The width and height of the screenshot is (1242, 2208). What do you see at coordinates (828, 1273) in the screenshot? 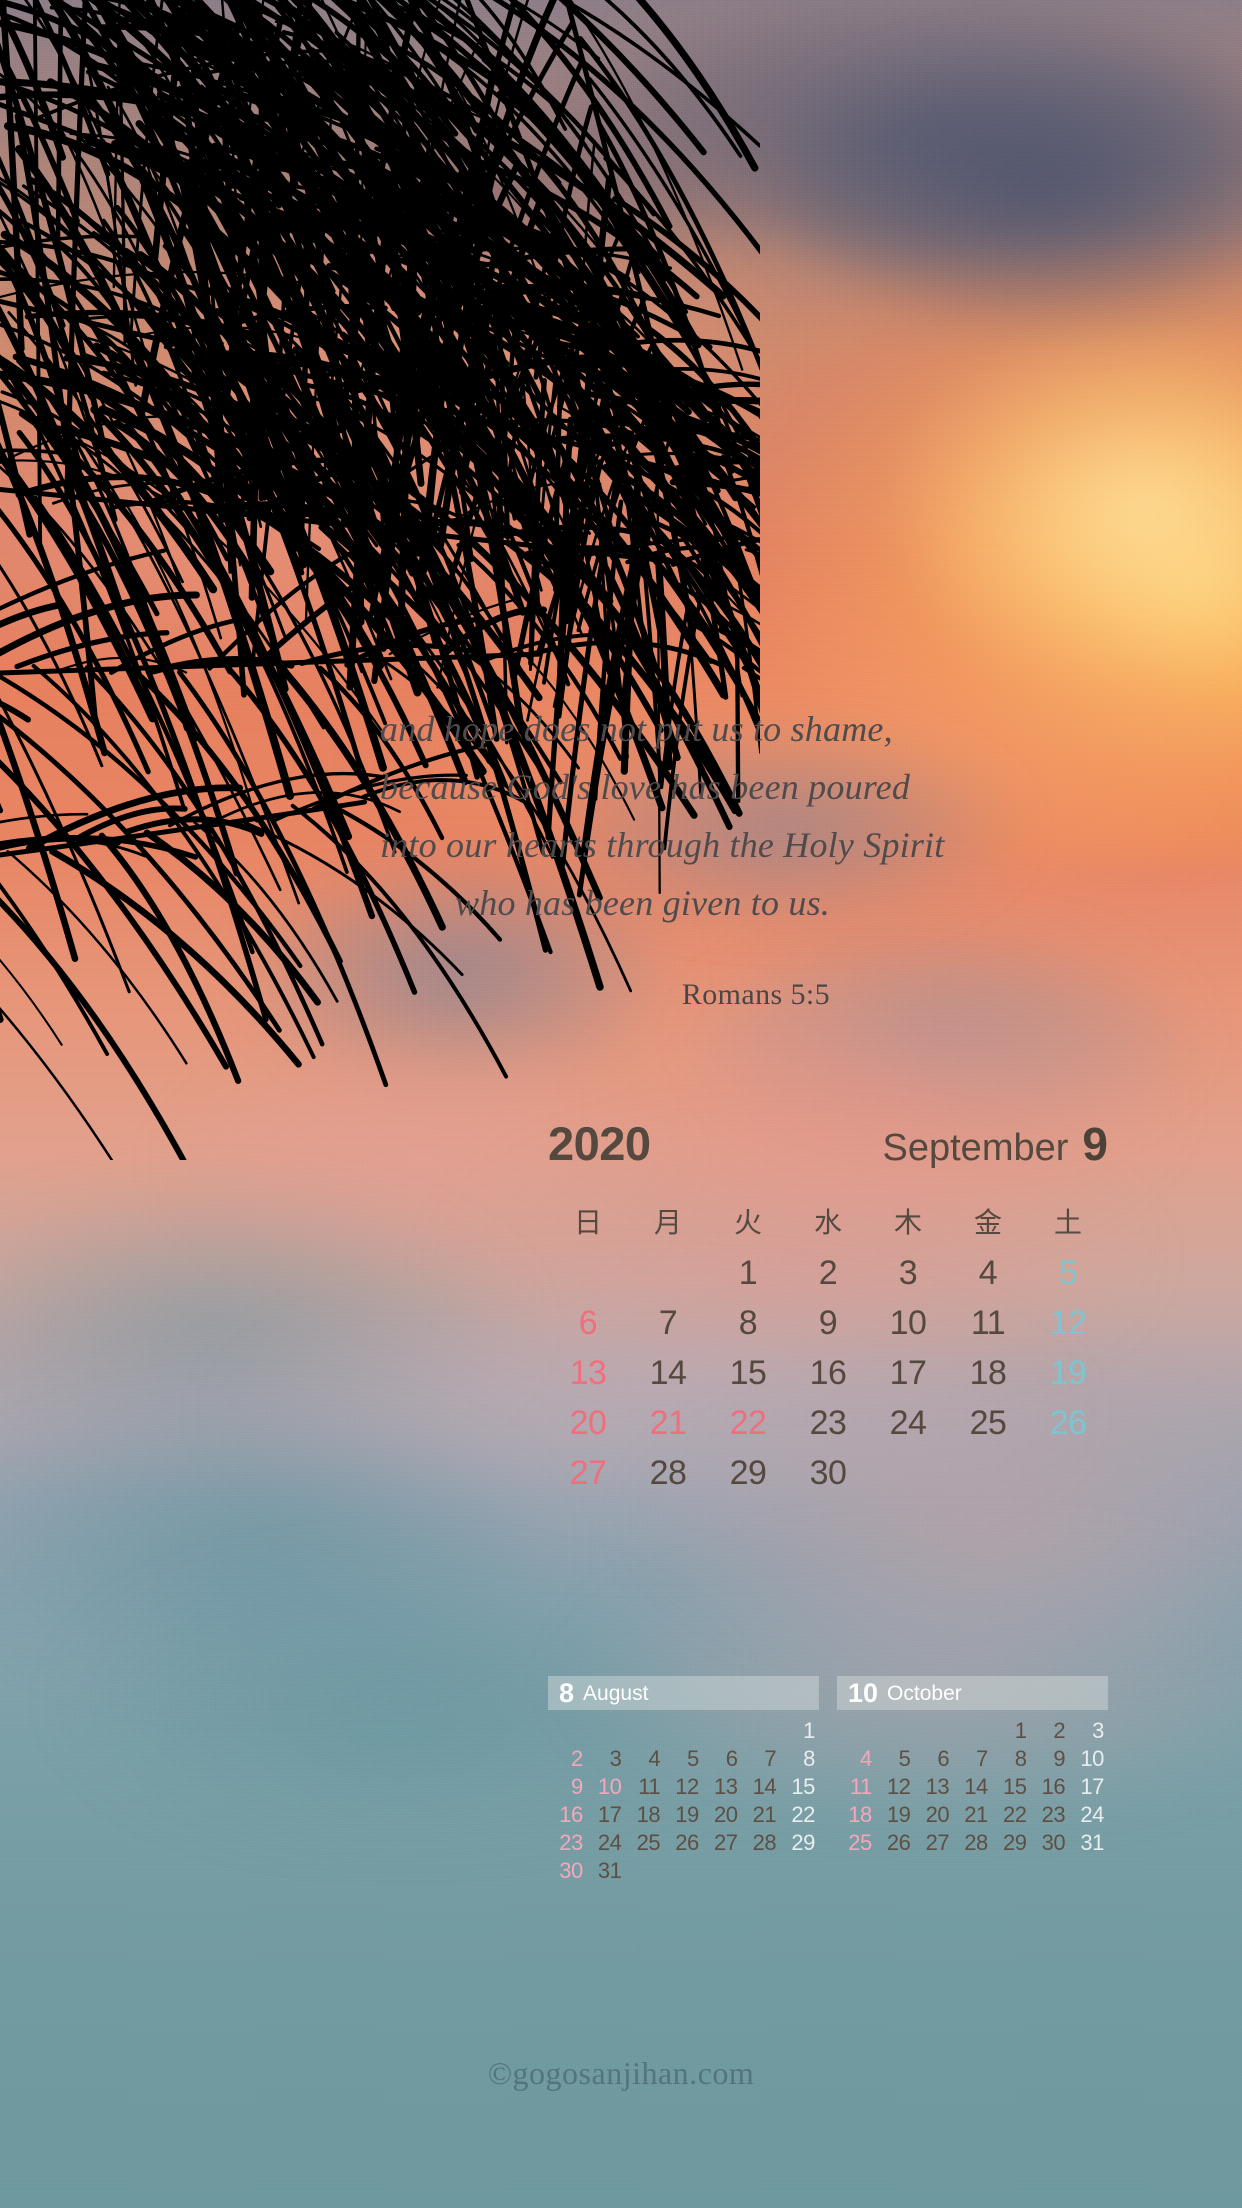
I see `calendar-day-cell: 2` at bounding box center [828, 1273].